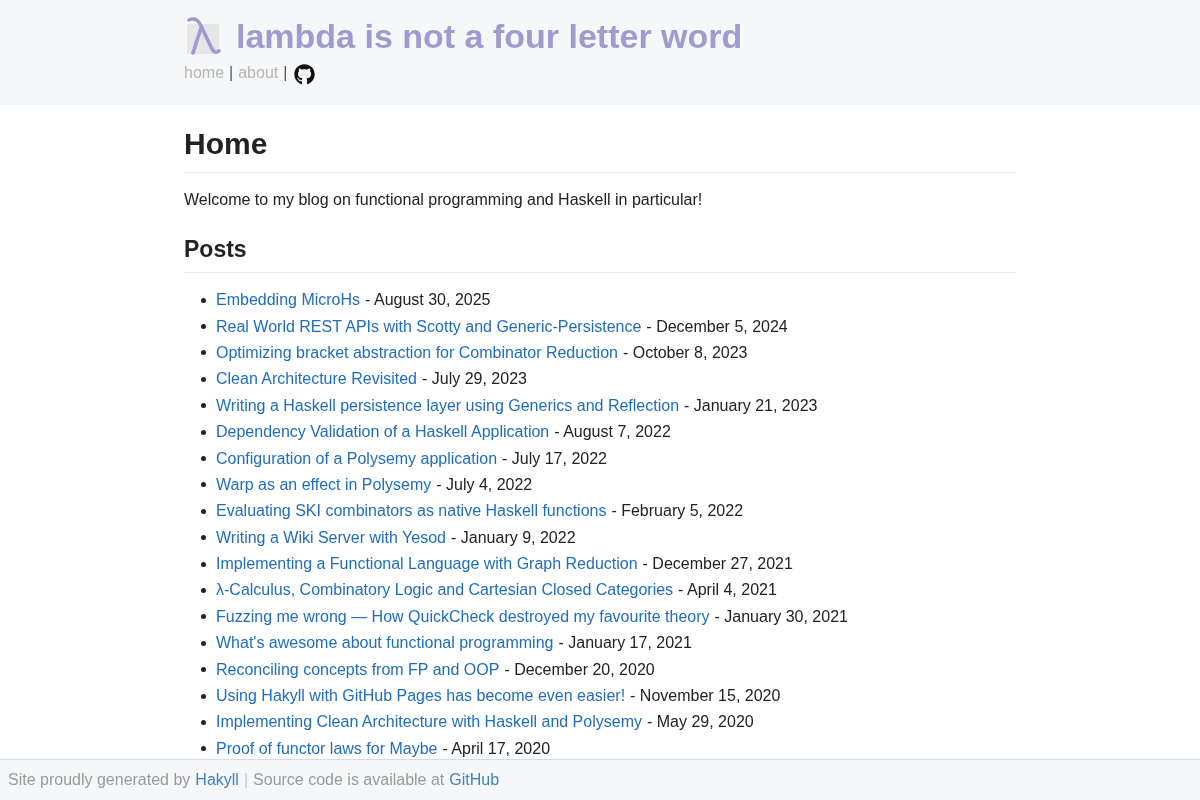 This screenshot has width=1200, height=800. I want to click on post-date: - January 9, 2022, so click(513, 537).